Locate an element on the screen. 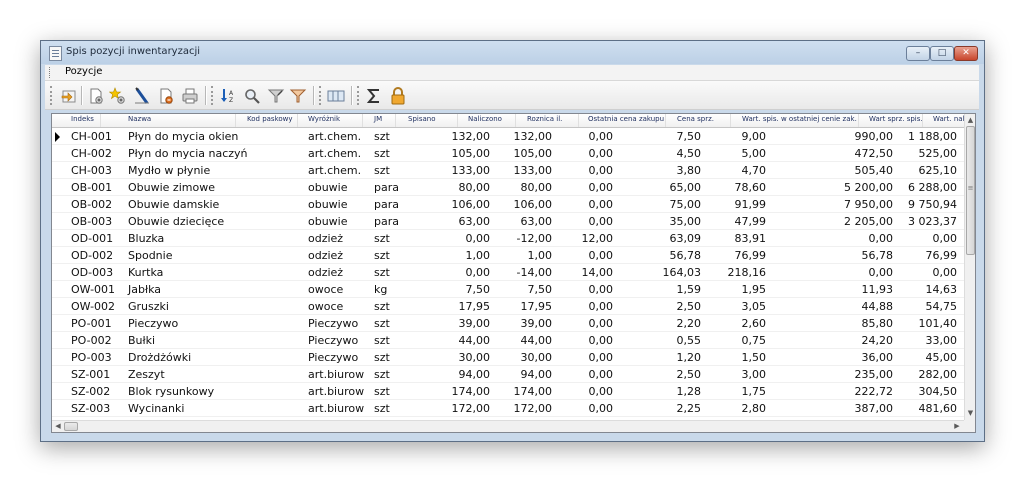 This screenshot has height=482, width=1024. table-cell: odzież is located at coordinates (325, 238).